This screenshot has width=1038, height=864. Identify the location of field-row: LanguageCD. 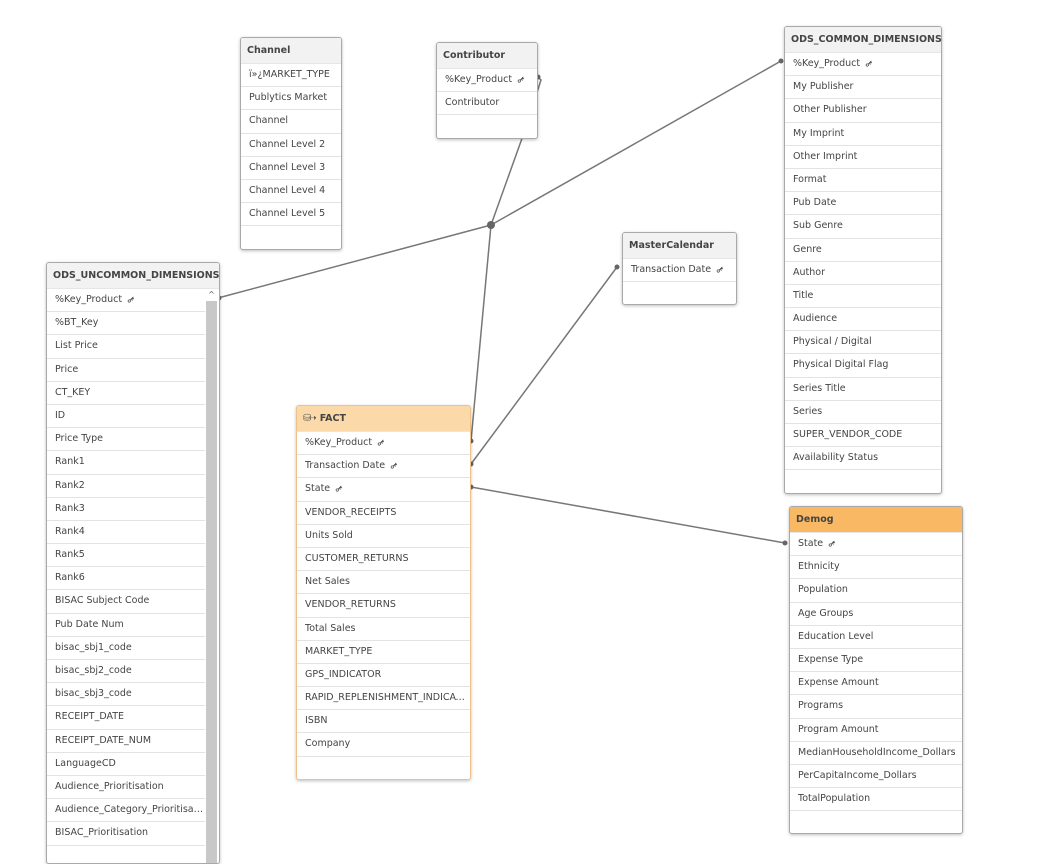
(126, 764).